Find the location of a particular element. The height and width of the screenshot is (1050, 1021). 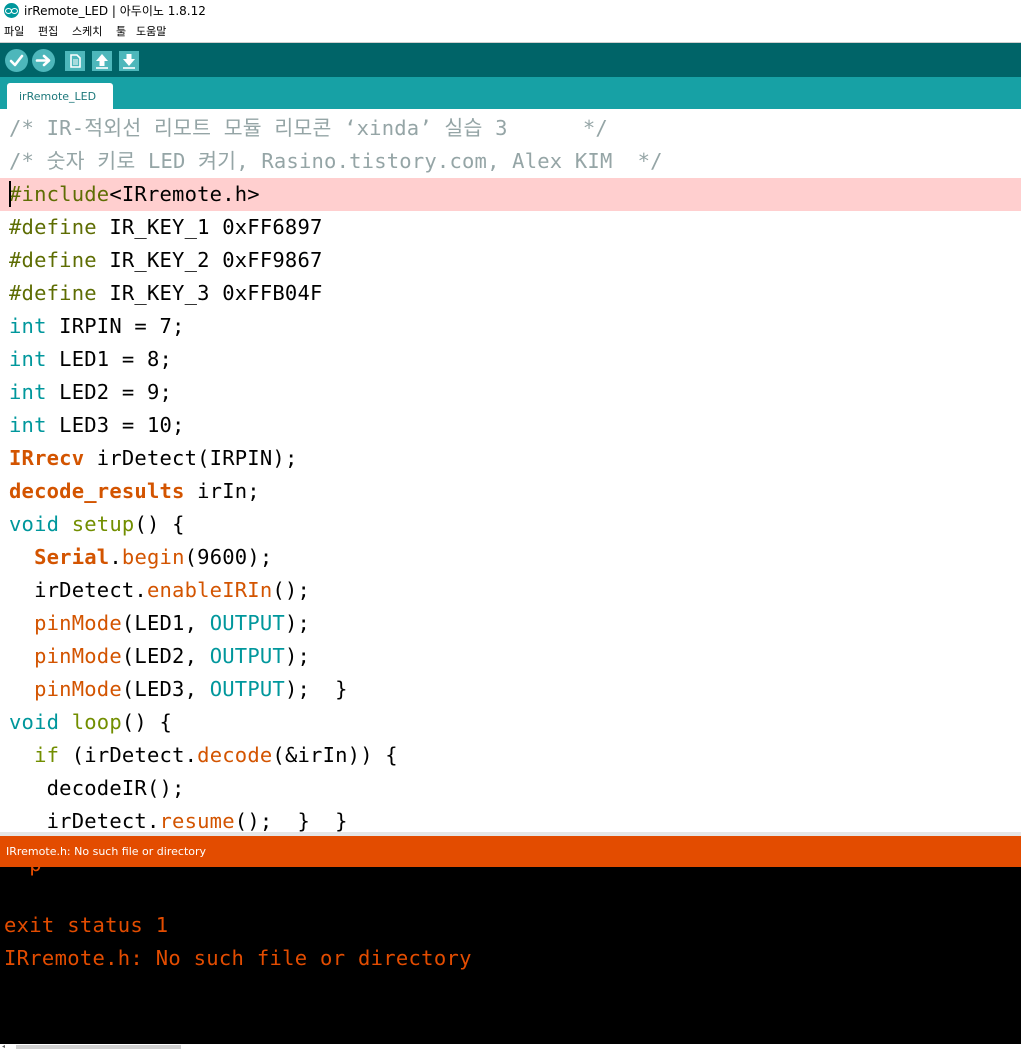

arrow-up-icon is located at coordinates (102, 61).